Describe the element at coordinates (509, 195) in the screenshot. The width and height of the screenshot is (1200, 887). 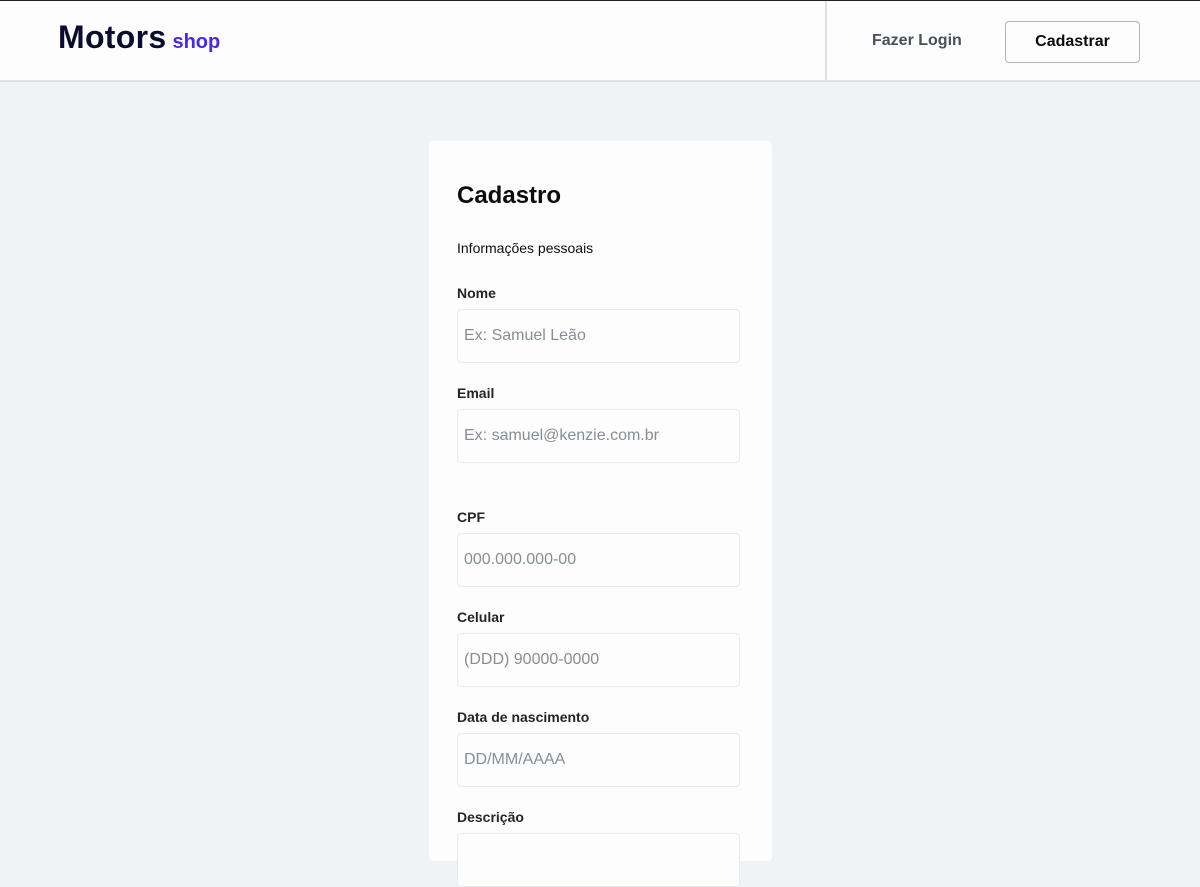
I see `form-title: Cadastro` at that location.